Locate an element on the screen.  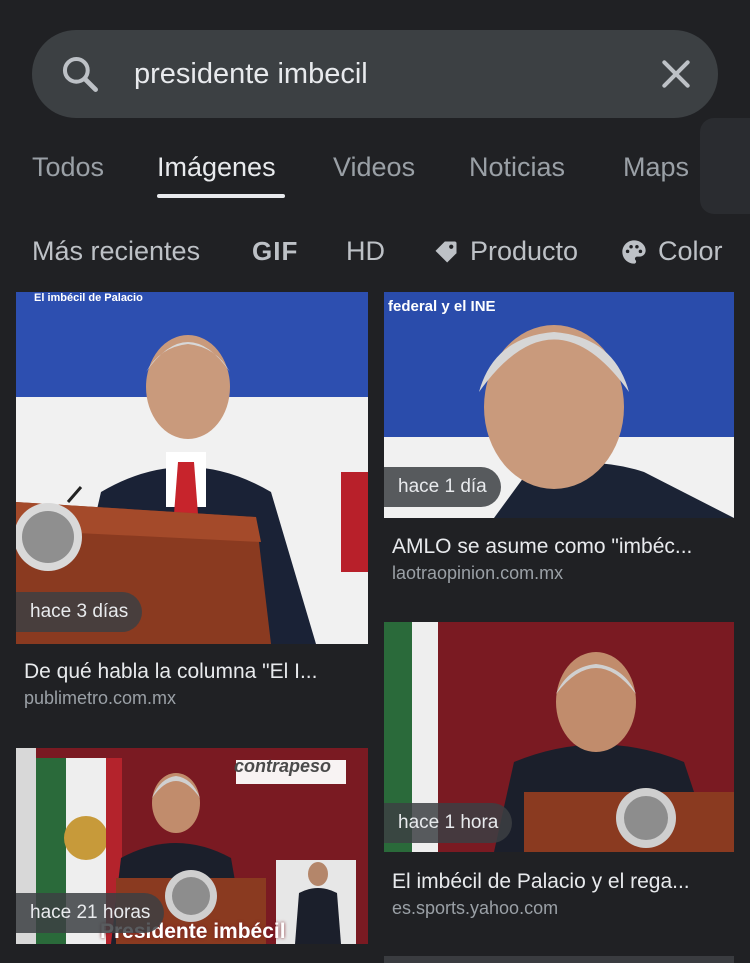
chip-gif: GIF is located at coordinates (275, 251).